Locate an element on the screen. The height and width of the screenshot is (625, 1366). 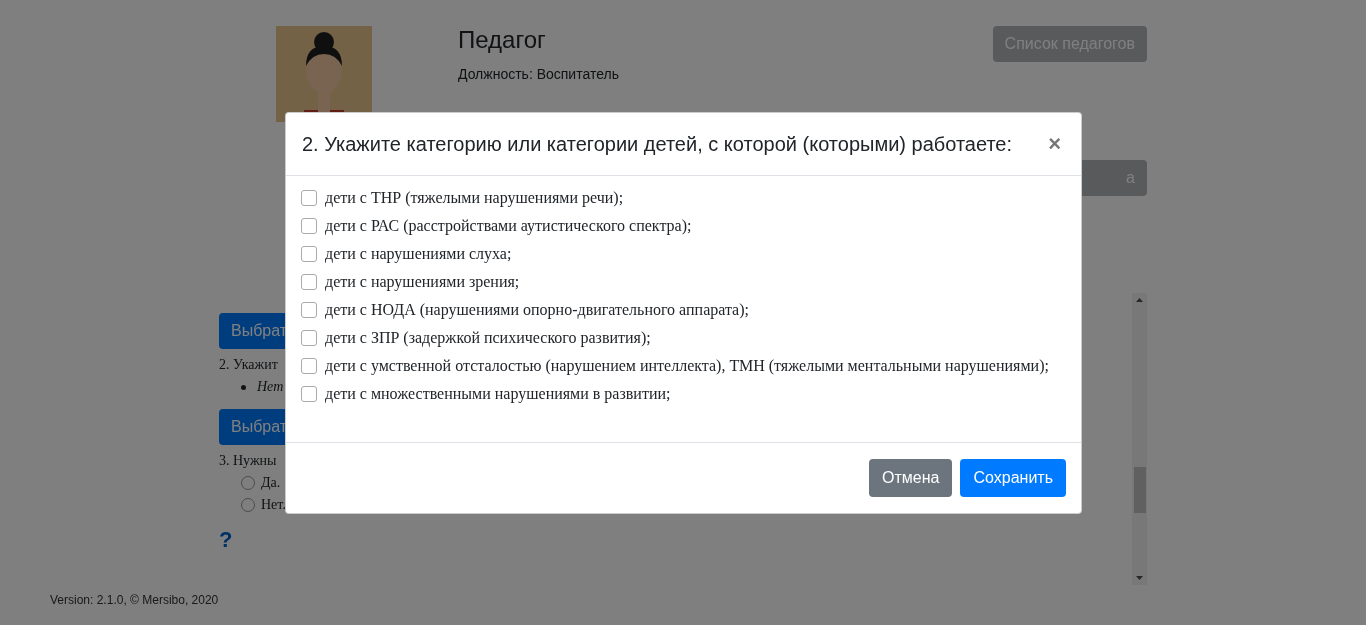
help-icon: ? is located at coordinates (226, 540).